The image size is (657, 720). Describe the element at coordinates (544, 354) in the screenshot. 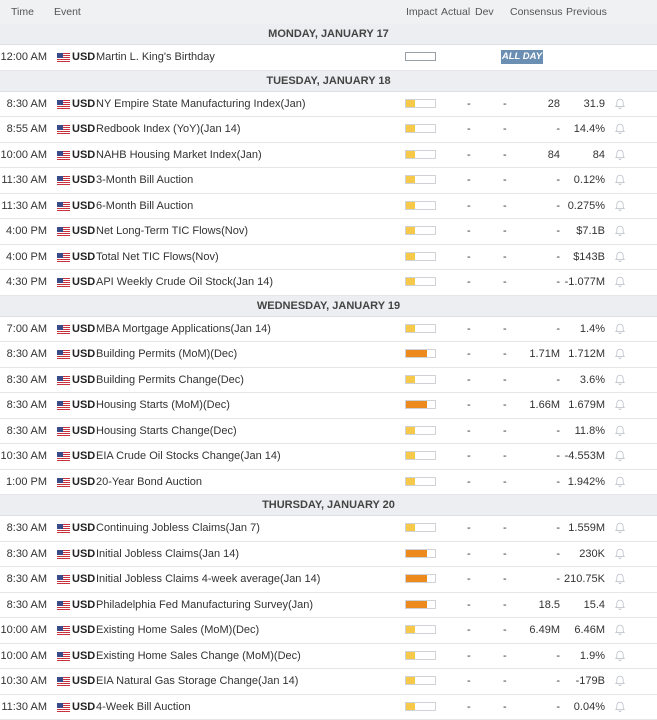

I see `event-consensus: 1.71M` at that location.